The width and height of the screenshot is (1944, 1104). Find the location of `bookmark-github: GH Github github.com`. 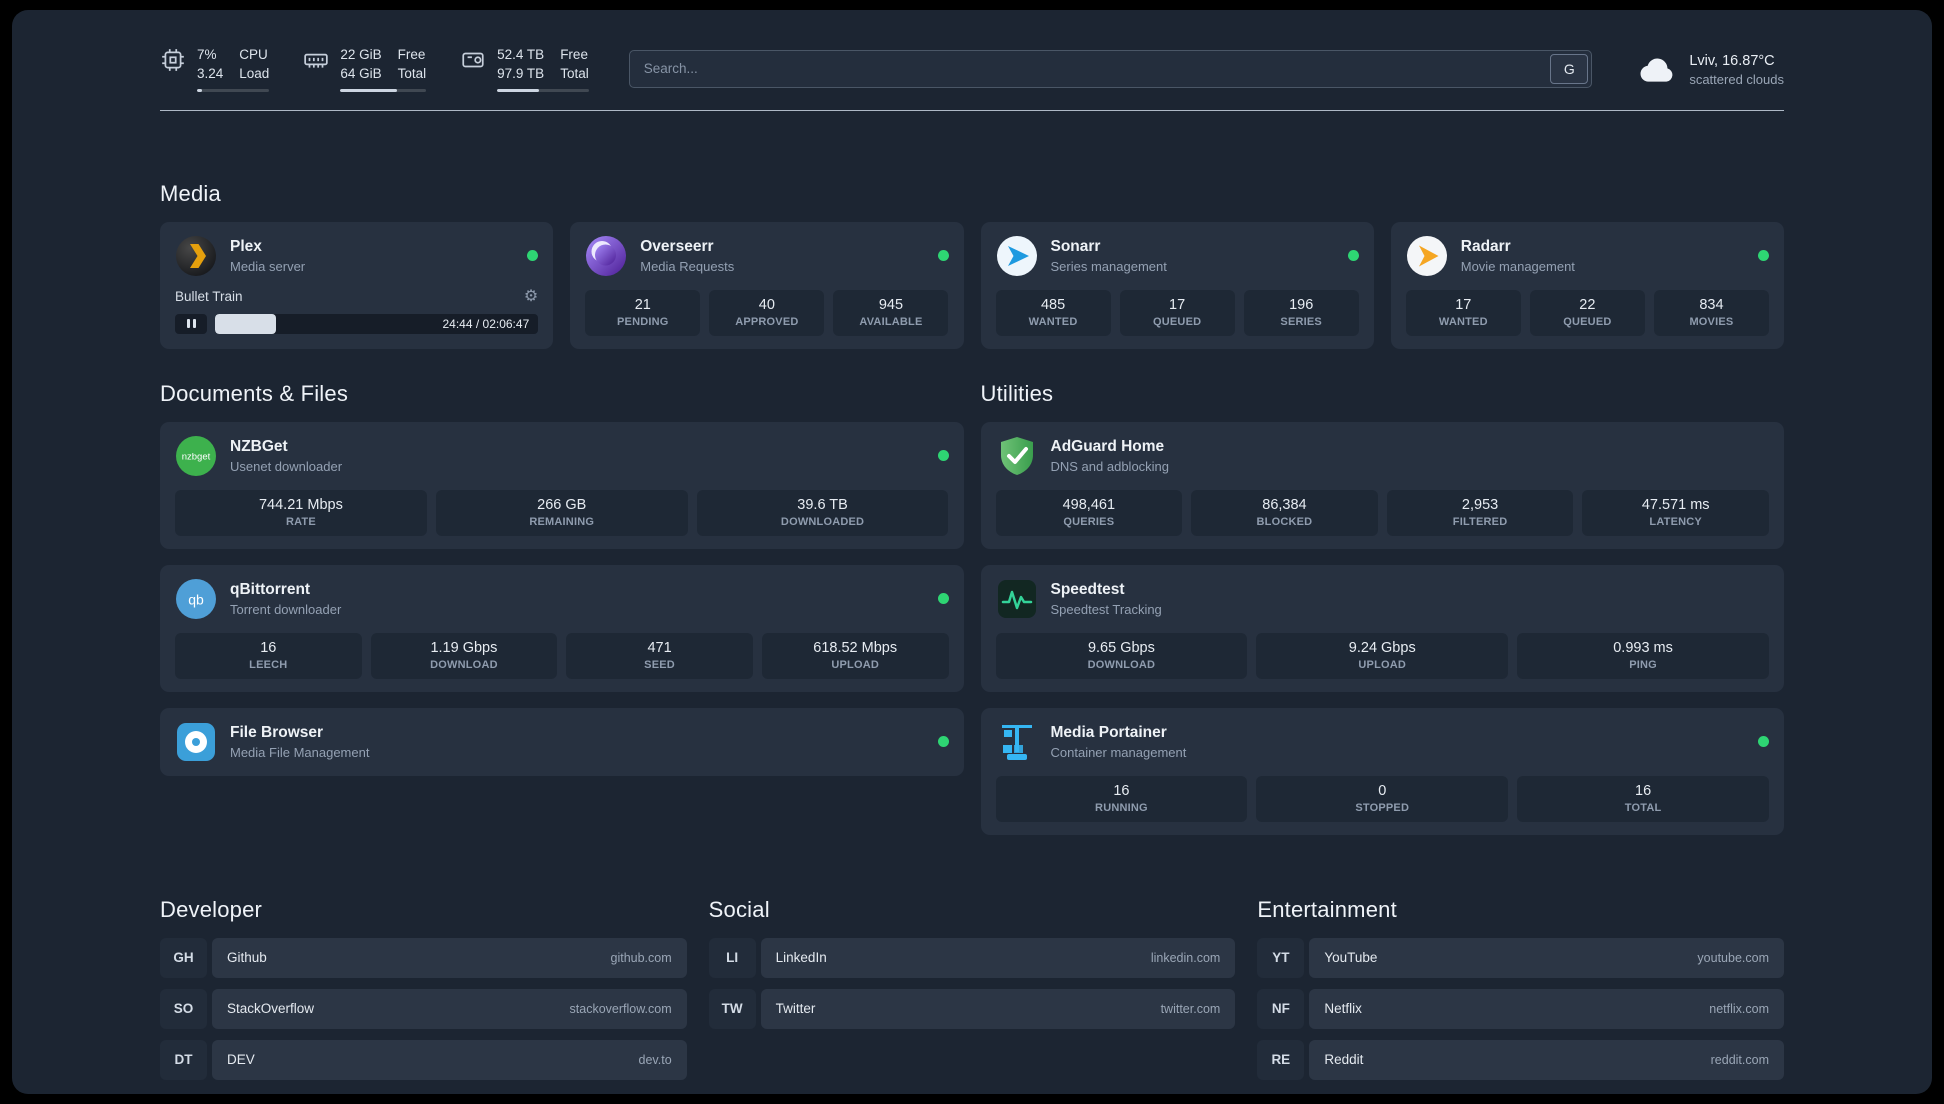

bookmark-github: GH Github github.com is located at coordinates (423, 957).